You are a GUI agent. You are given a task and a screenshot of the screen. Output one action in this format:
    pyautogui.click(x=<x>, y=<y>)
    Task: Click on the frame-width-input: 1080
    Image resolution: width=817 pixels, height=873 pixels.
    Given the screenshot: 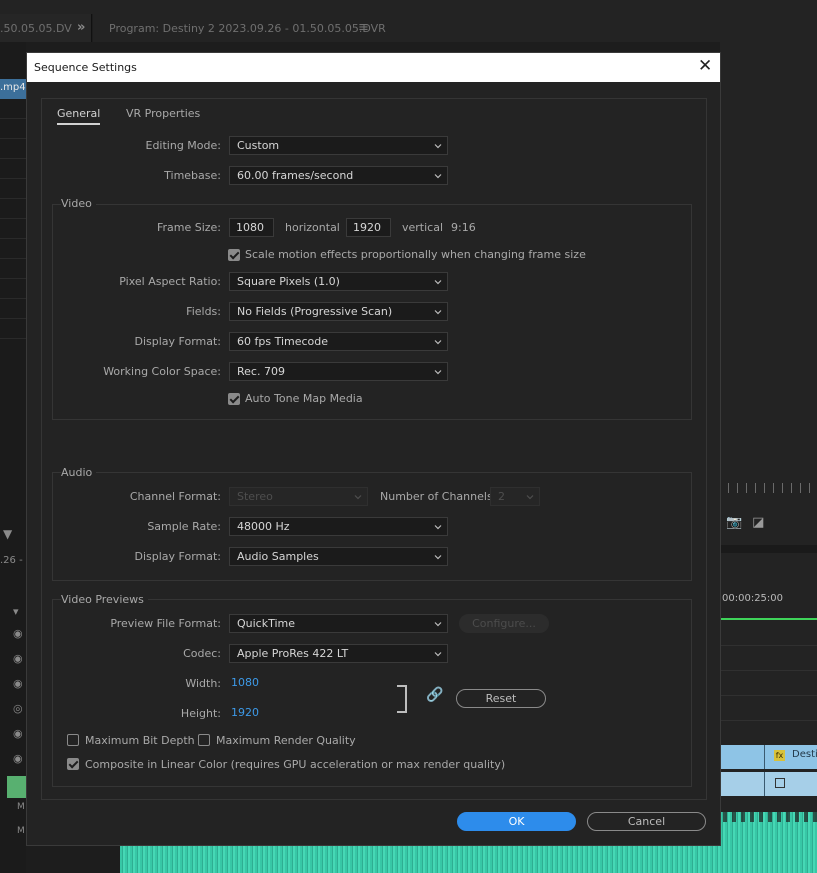 What is the action you would take?
    pyautogui.click(x=251, y=227)
    